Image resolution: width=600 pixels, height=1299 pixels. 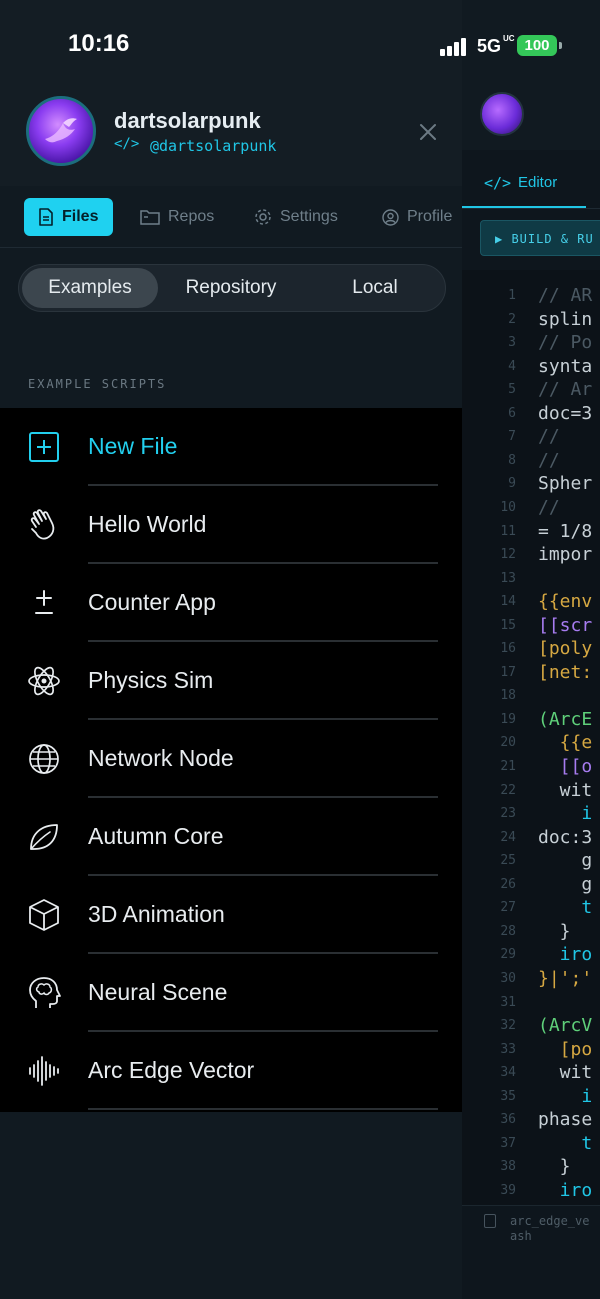 I want to click on globe-icon, so click(x=44, y=759).